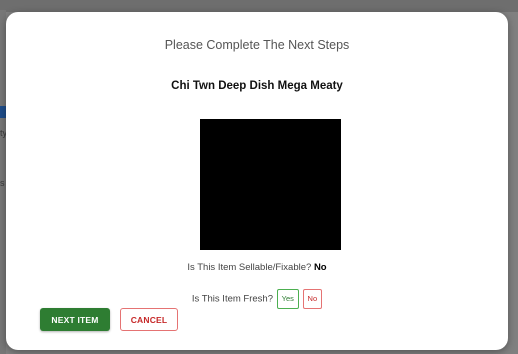 This screenshot has height=354, width=518. What do you see at coordinates (232, 299) in the screenshot?
I see `fresh-question-label: Is This Item Fresh?` at bounding box center [232, 299].